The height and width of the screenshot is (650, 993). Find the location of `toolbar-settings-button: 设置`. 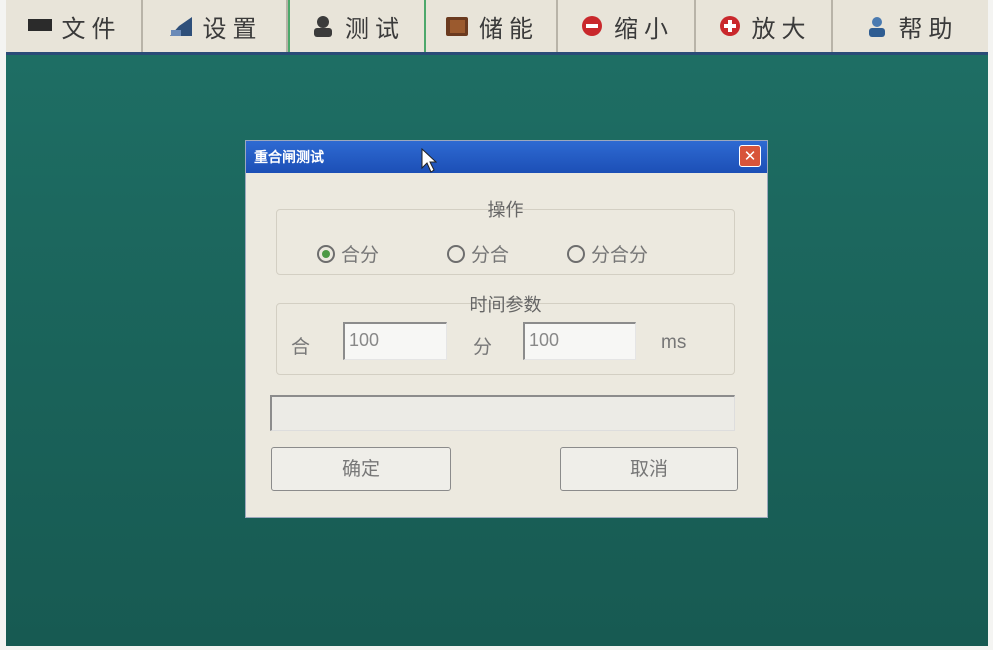

toolbar-settings-button: 设置 is located at coordinates (215, 26).